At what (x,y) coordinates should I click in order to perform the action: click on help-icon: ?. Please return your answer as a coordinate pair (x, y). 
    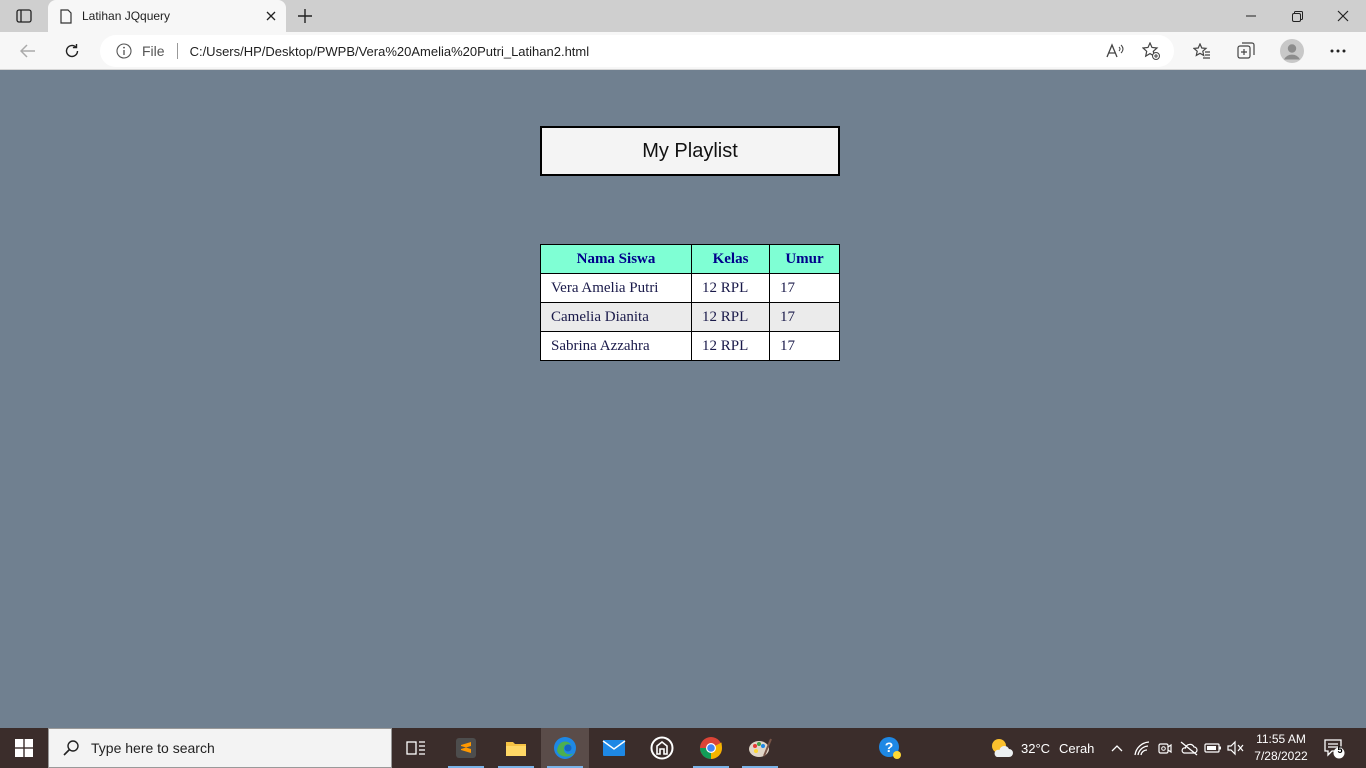
    Looking at the image, I should click on (890, 748).